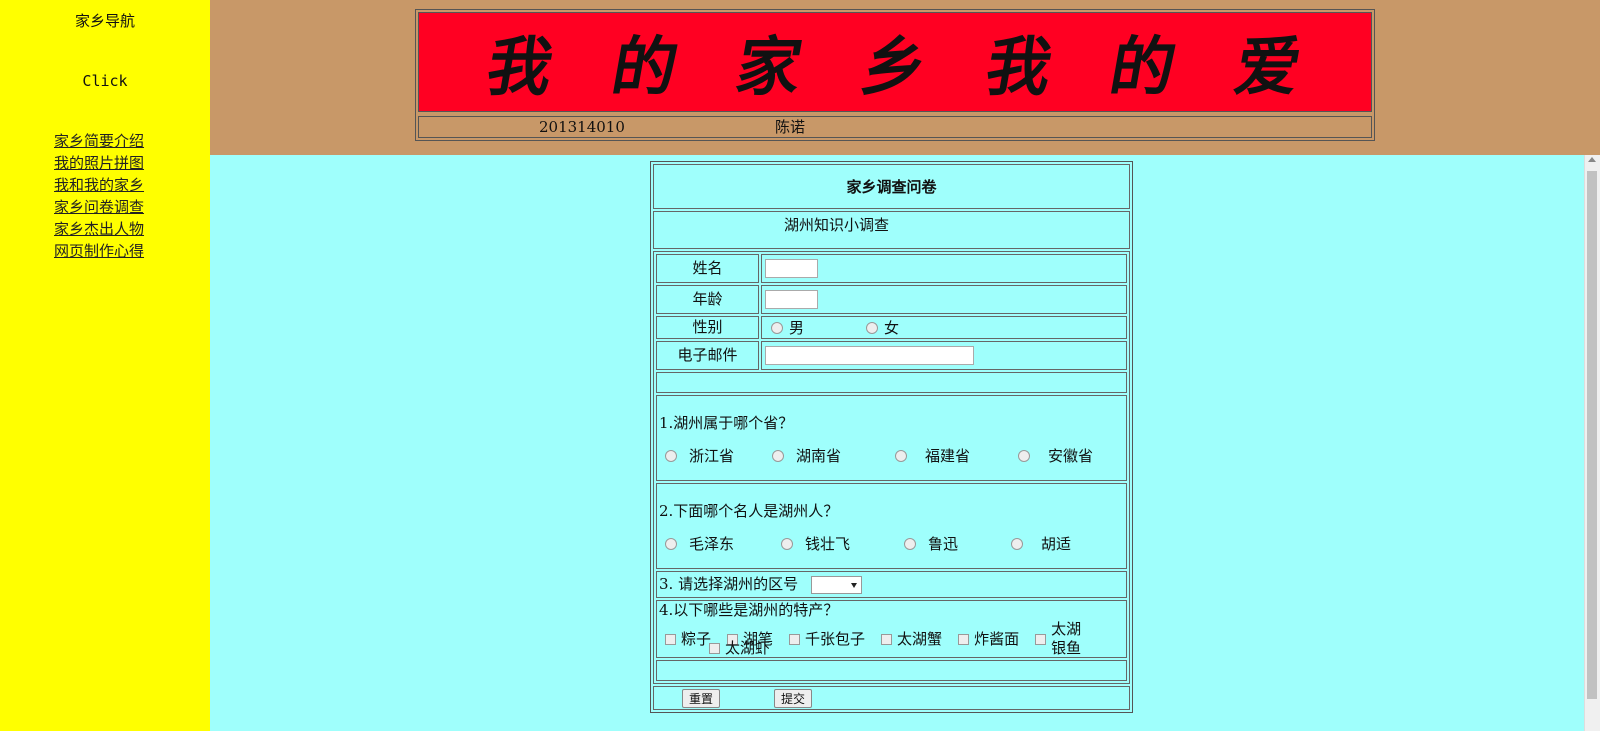 The width and height of the screenshot is (1600, 731). What do you see at coordinates (790, 127) in the screenshot?
I see `student-name: 陈诺` at bounding box center [790, 127].